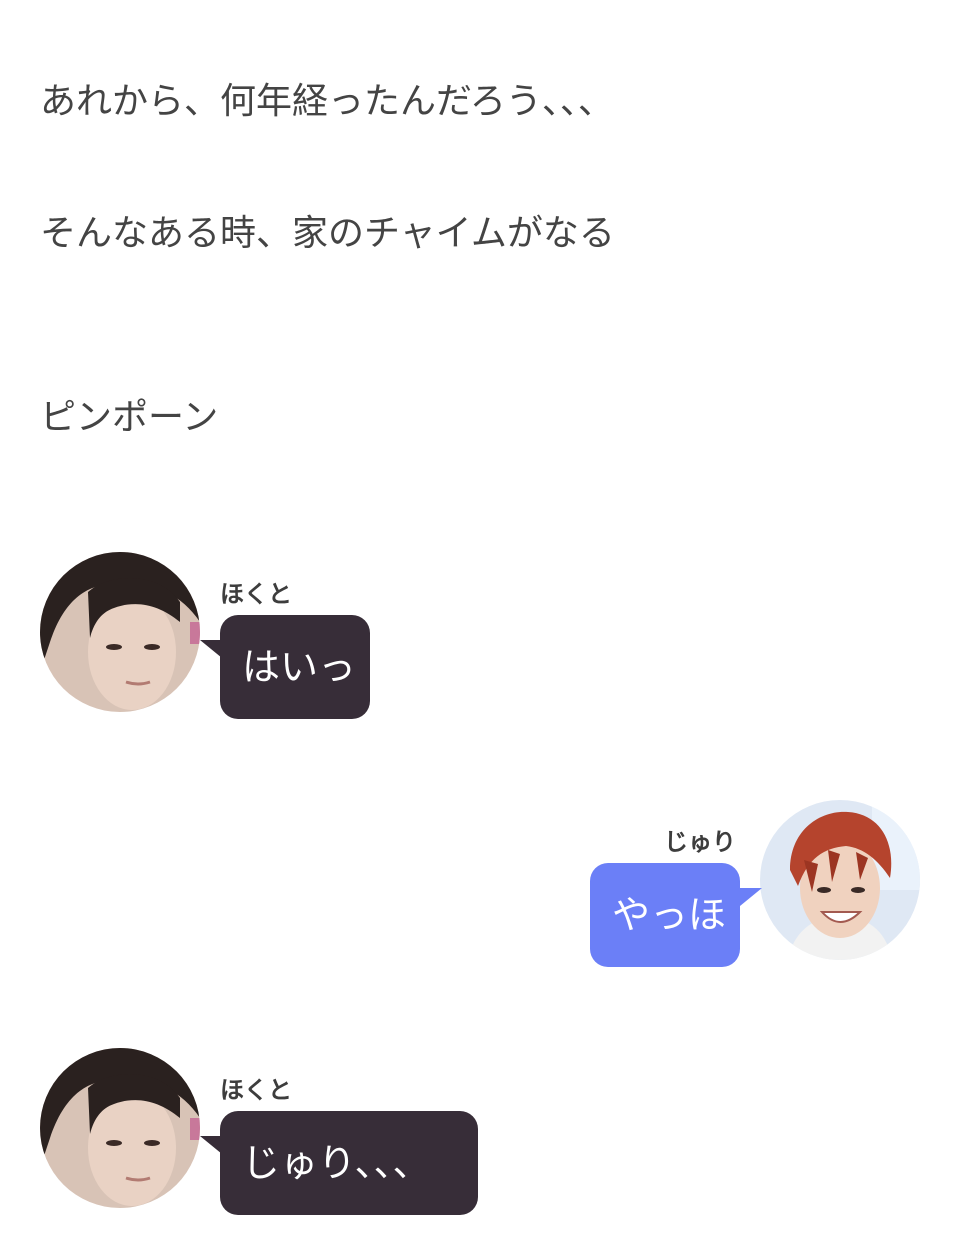  I want to click on message-bubble: はいっ, so click(295, 667).